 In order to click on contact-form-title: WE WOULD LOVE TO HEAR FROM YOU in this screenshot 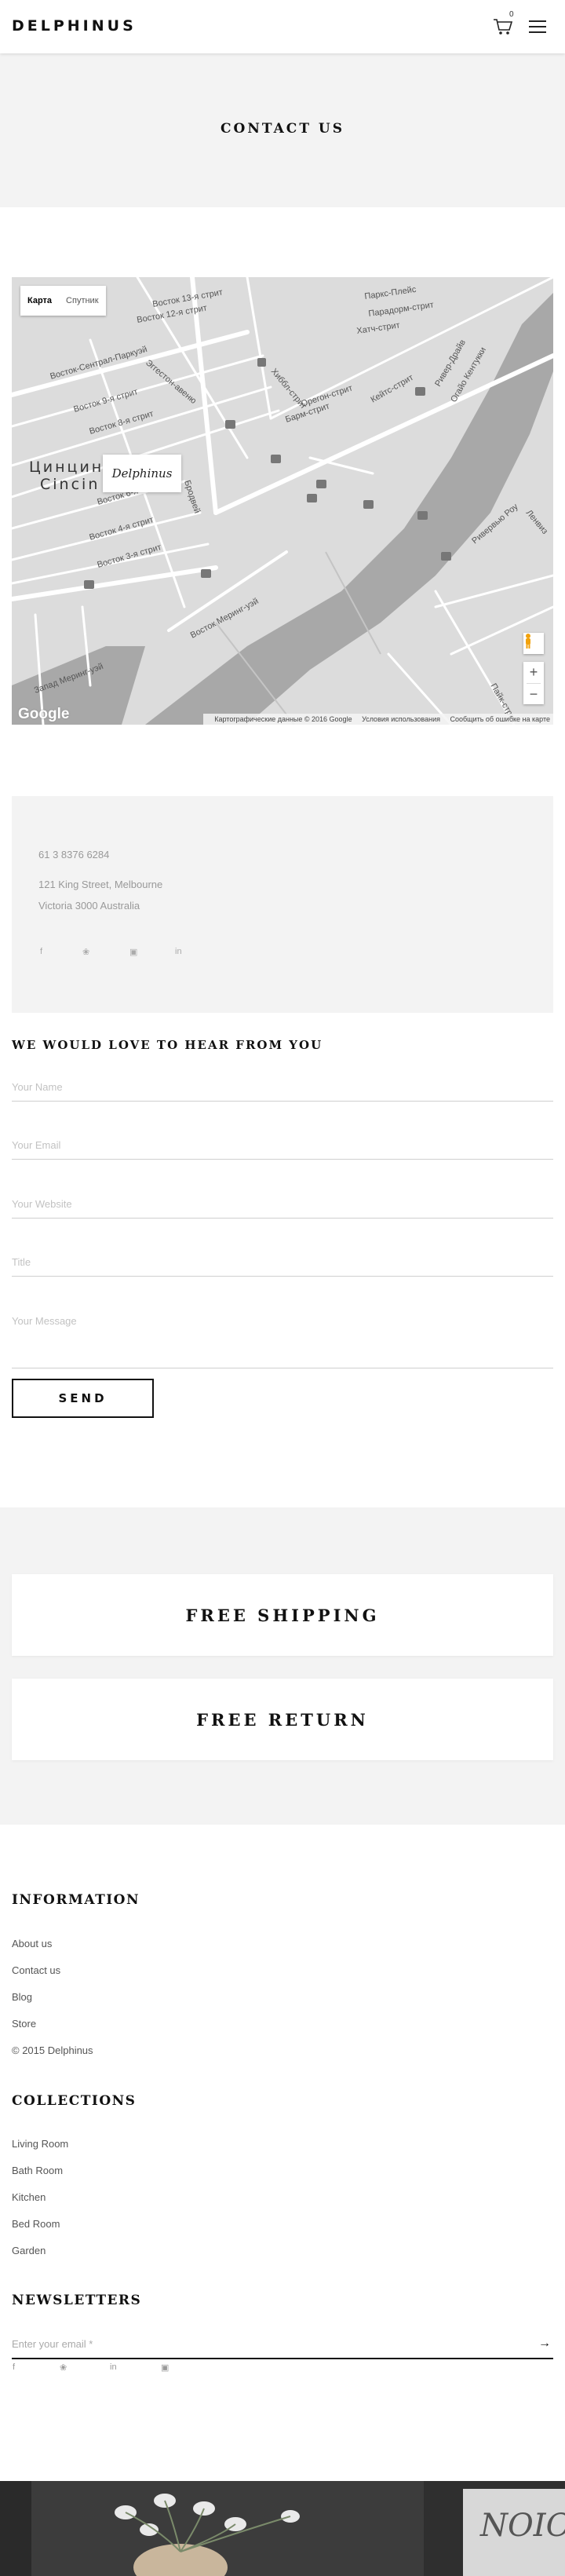, I will do `click(167, 1045)`.